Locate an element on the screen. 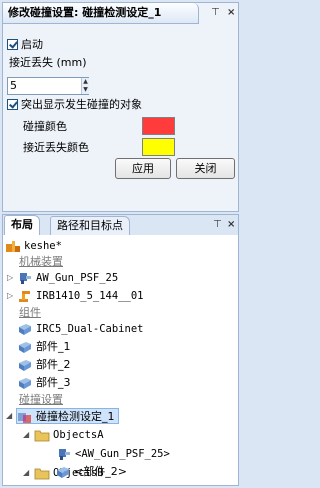 Image resolution: width=320 pixels, height=488 pixels. station-label: keshe* is located at coordinates (43, 246).